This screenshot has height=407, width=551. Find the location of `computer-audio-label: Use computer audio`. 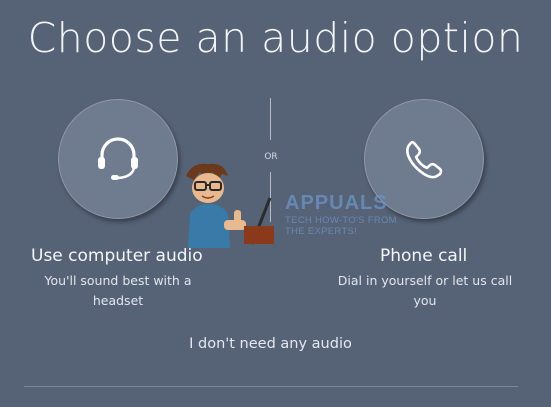

computer-audio-label: Use computer audio is located at coordinates (117, 256).